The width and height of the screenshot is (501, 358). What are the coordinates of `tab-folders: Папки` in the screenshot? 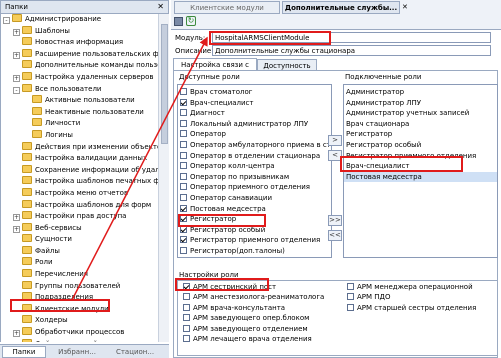 It's located at (24, 352).